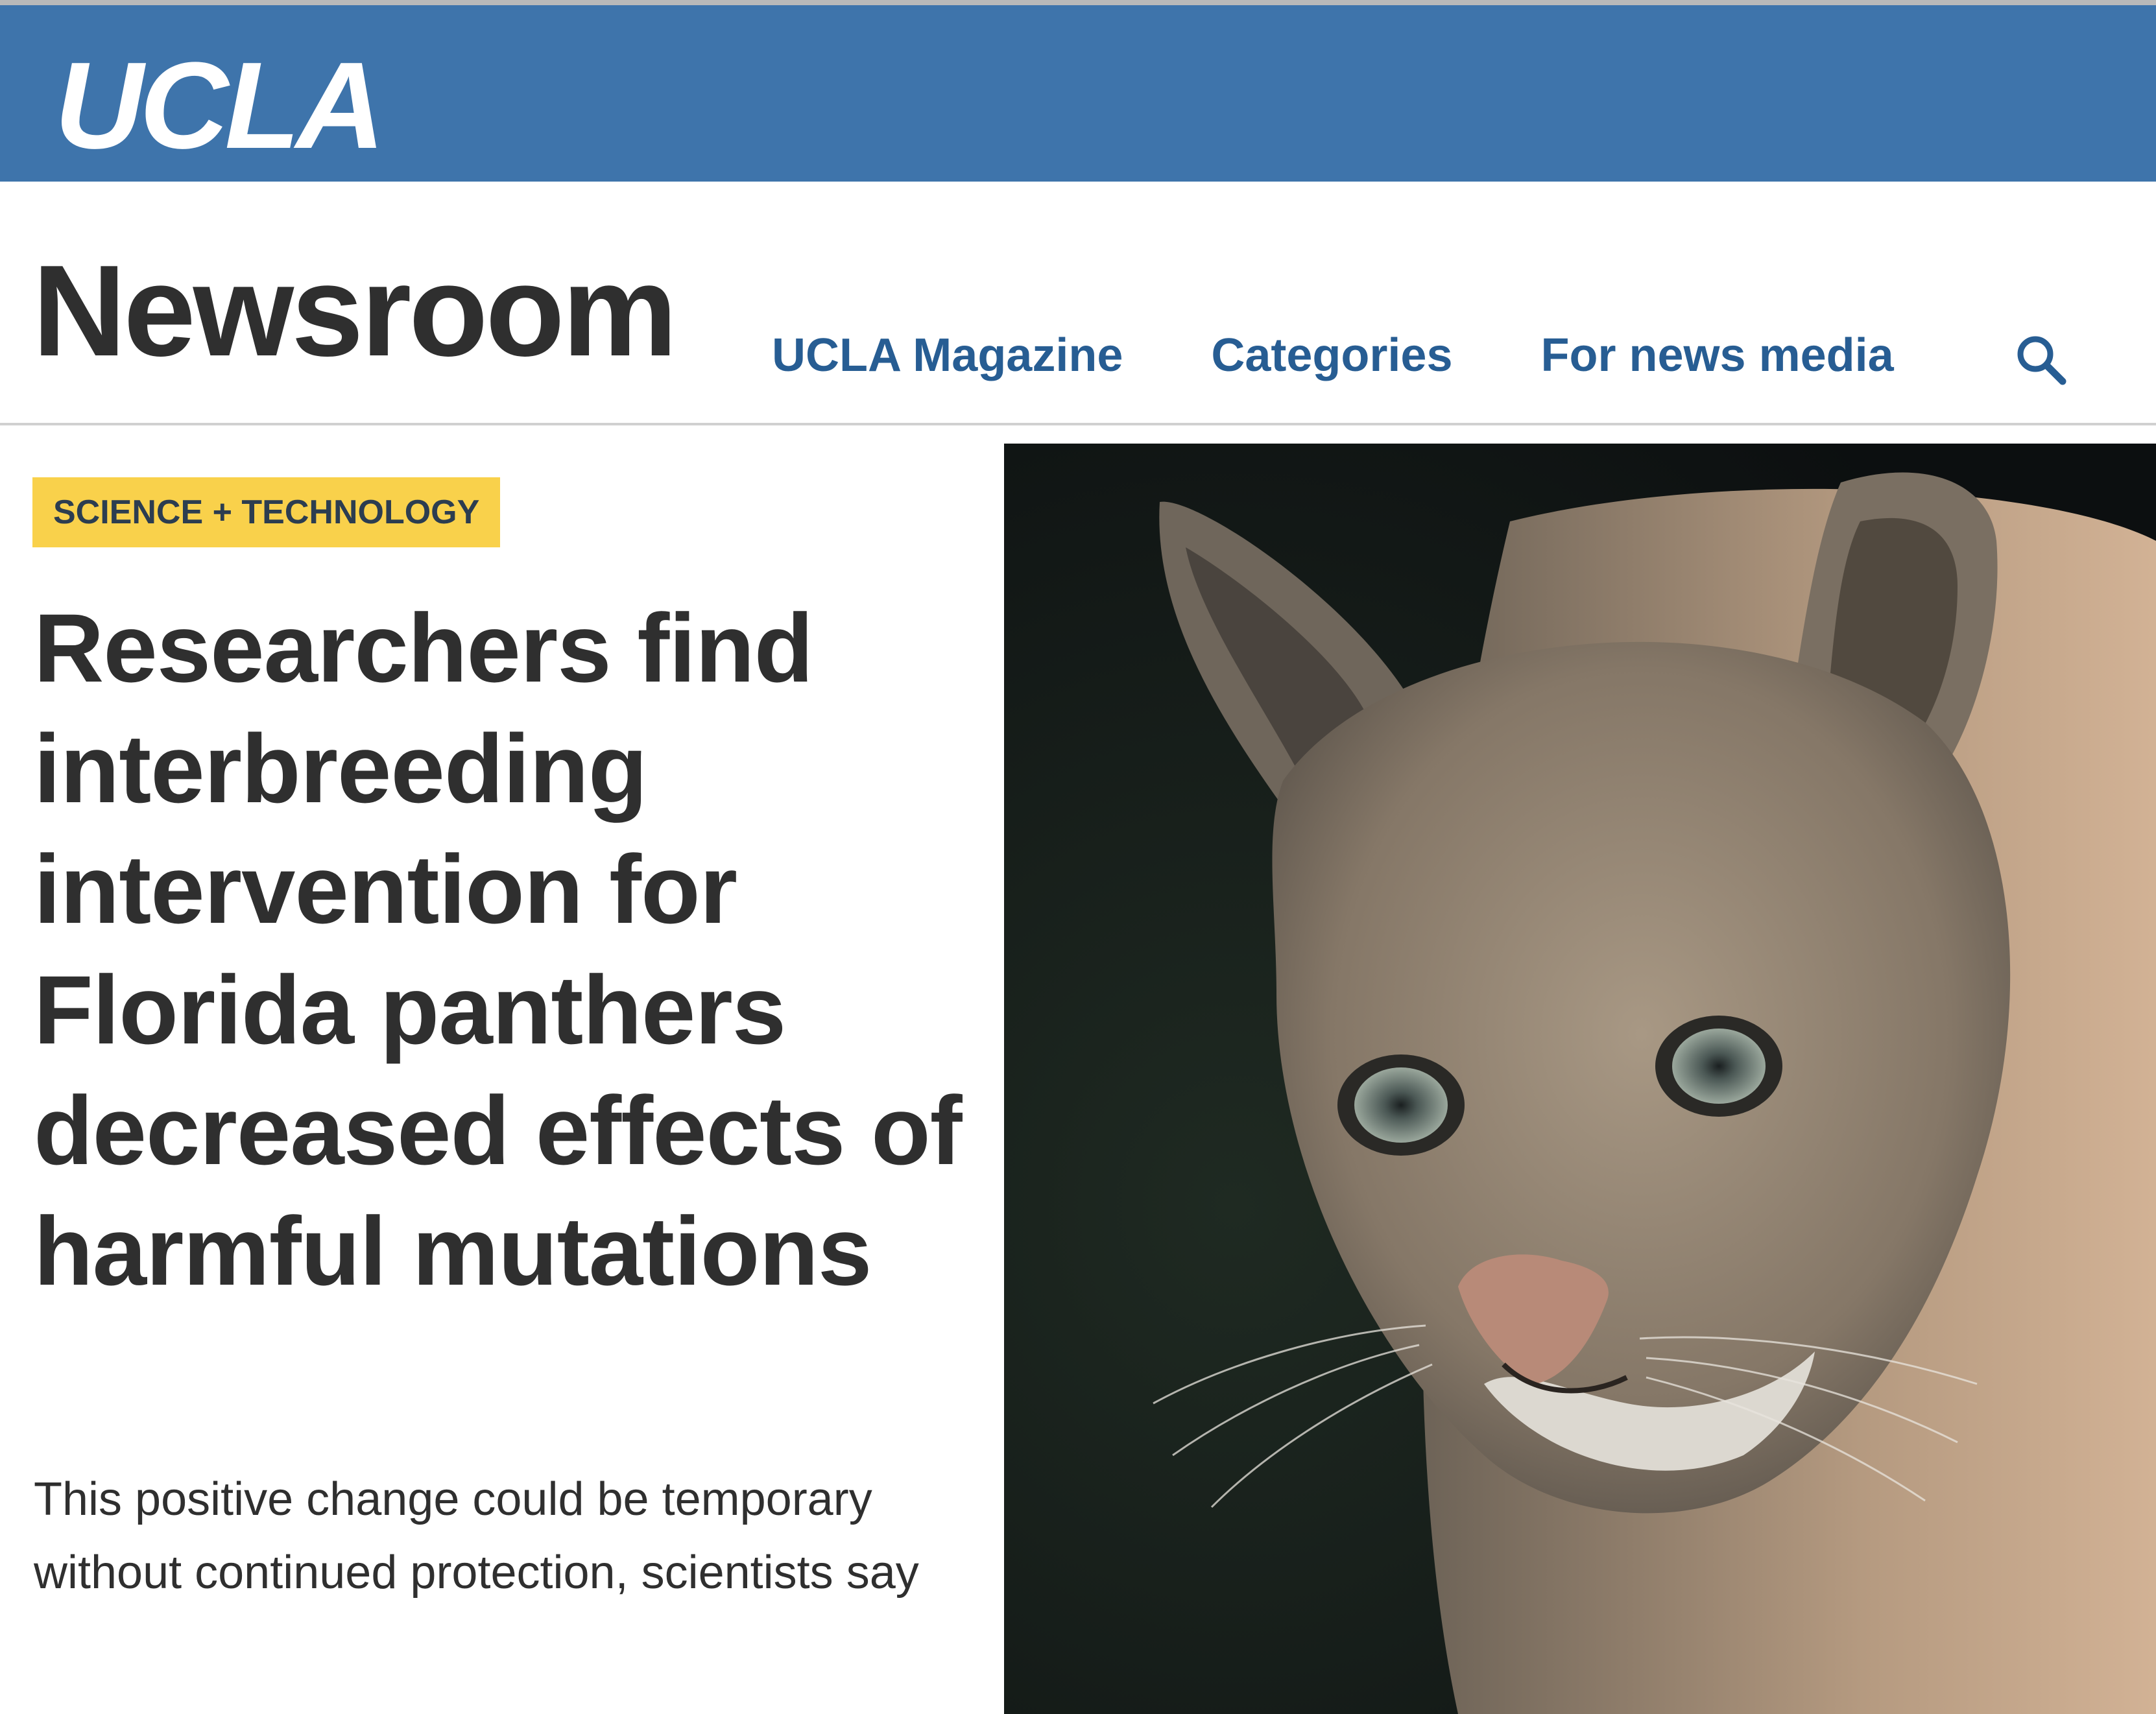  I want to click on ucla-logo: UCLA, so click(219, 105).